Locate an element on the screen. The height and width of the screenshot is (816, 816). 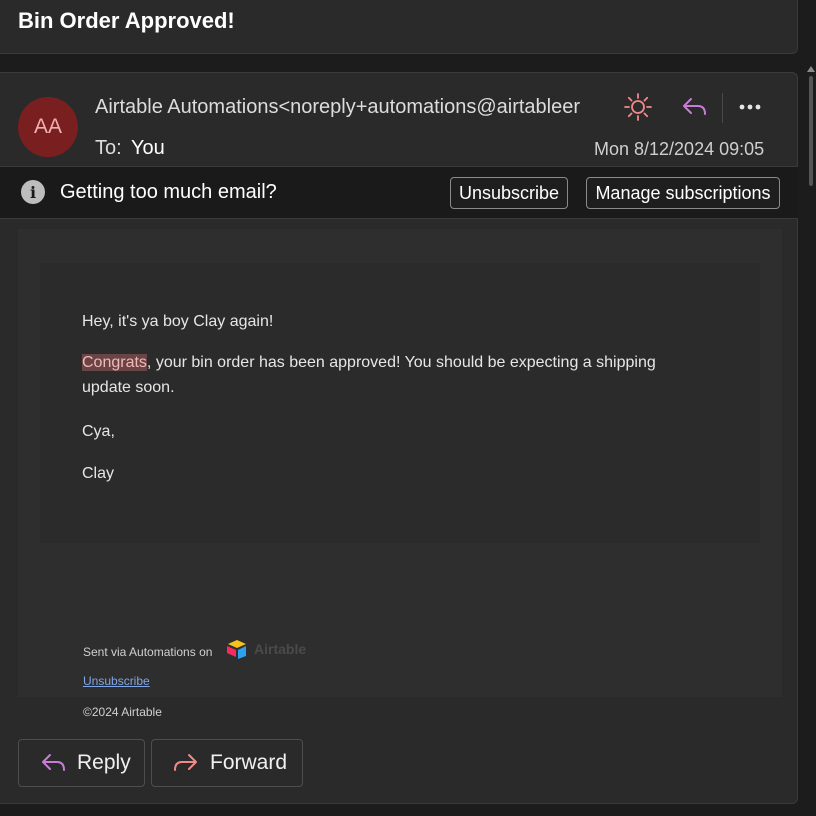
email-date: Mon 8/12/2024 09:05 is located at coordinates (679, 149).